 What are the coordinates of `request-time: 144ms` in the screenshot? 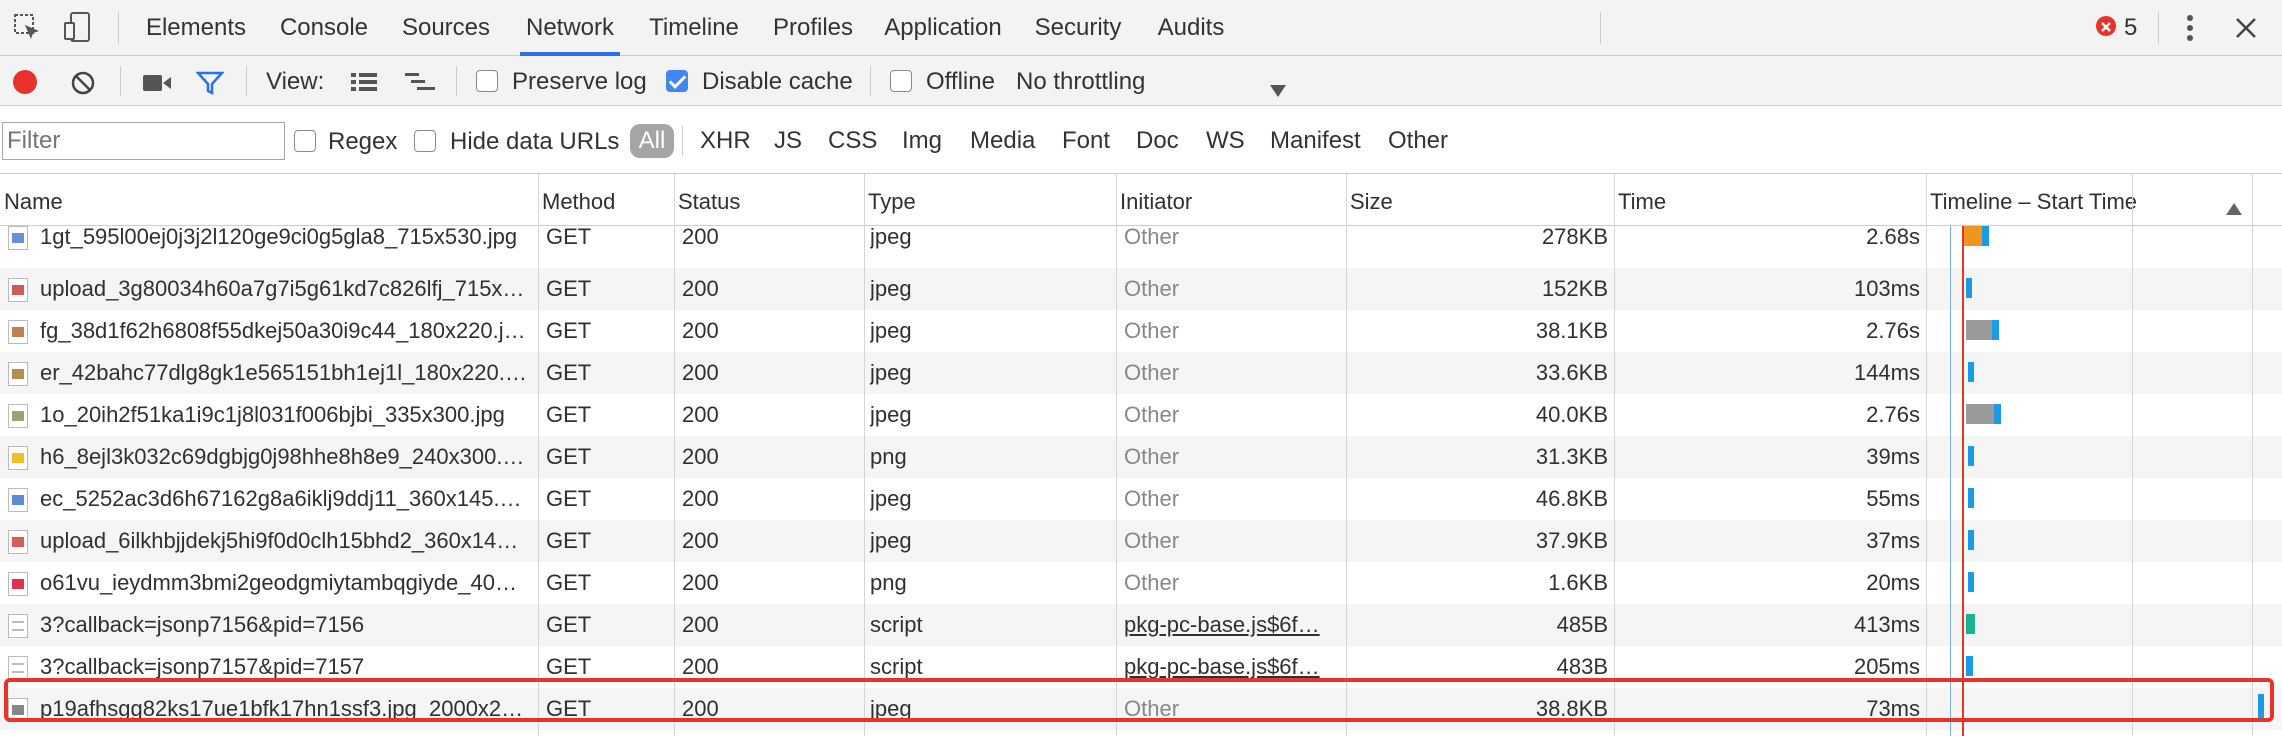 It's located at (1886, 372).